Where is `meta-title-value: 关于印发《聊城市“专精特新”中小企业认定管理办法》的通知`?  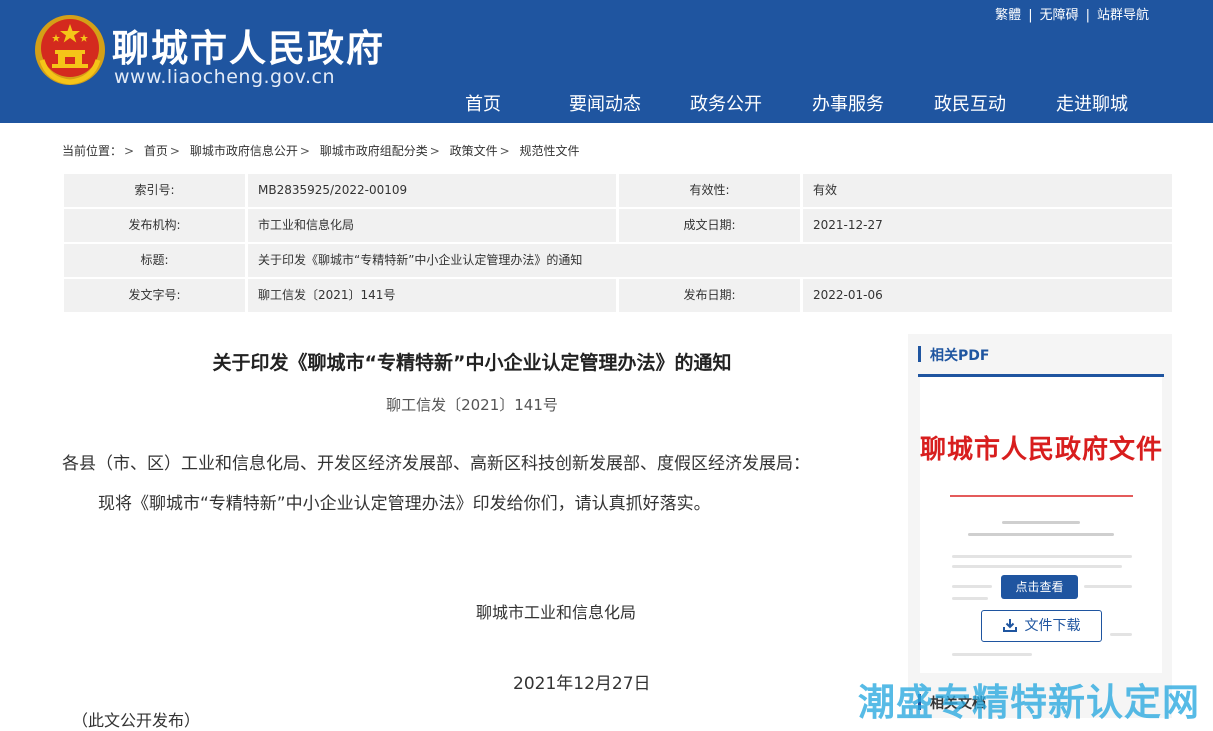
meta-title-value: 关于印发《聊城市“专精特新”中小企业认定管理办法》的通知 is located at coordinates (710, 260).